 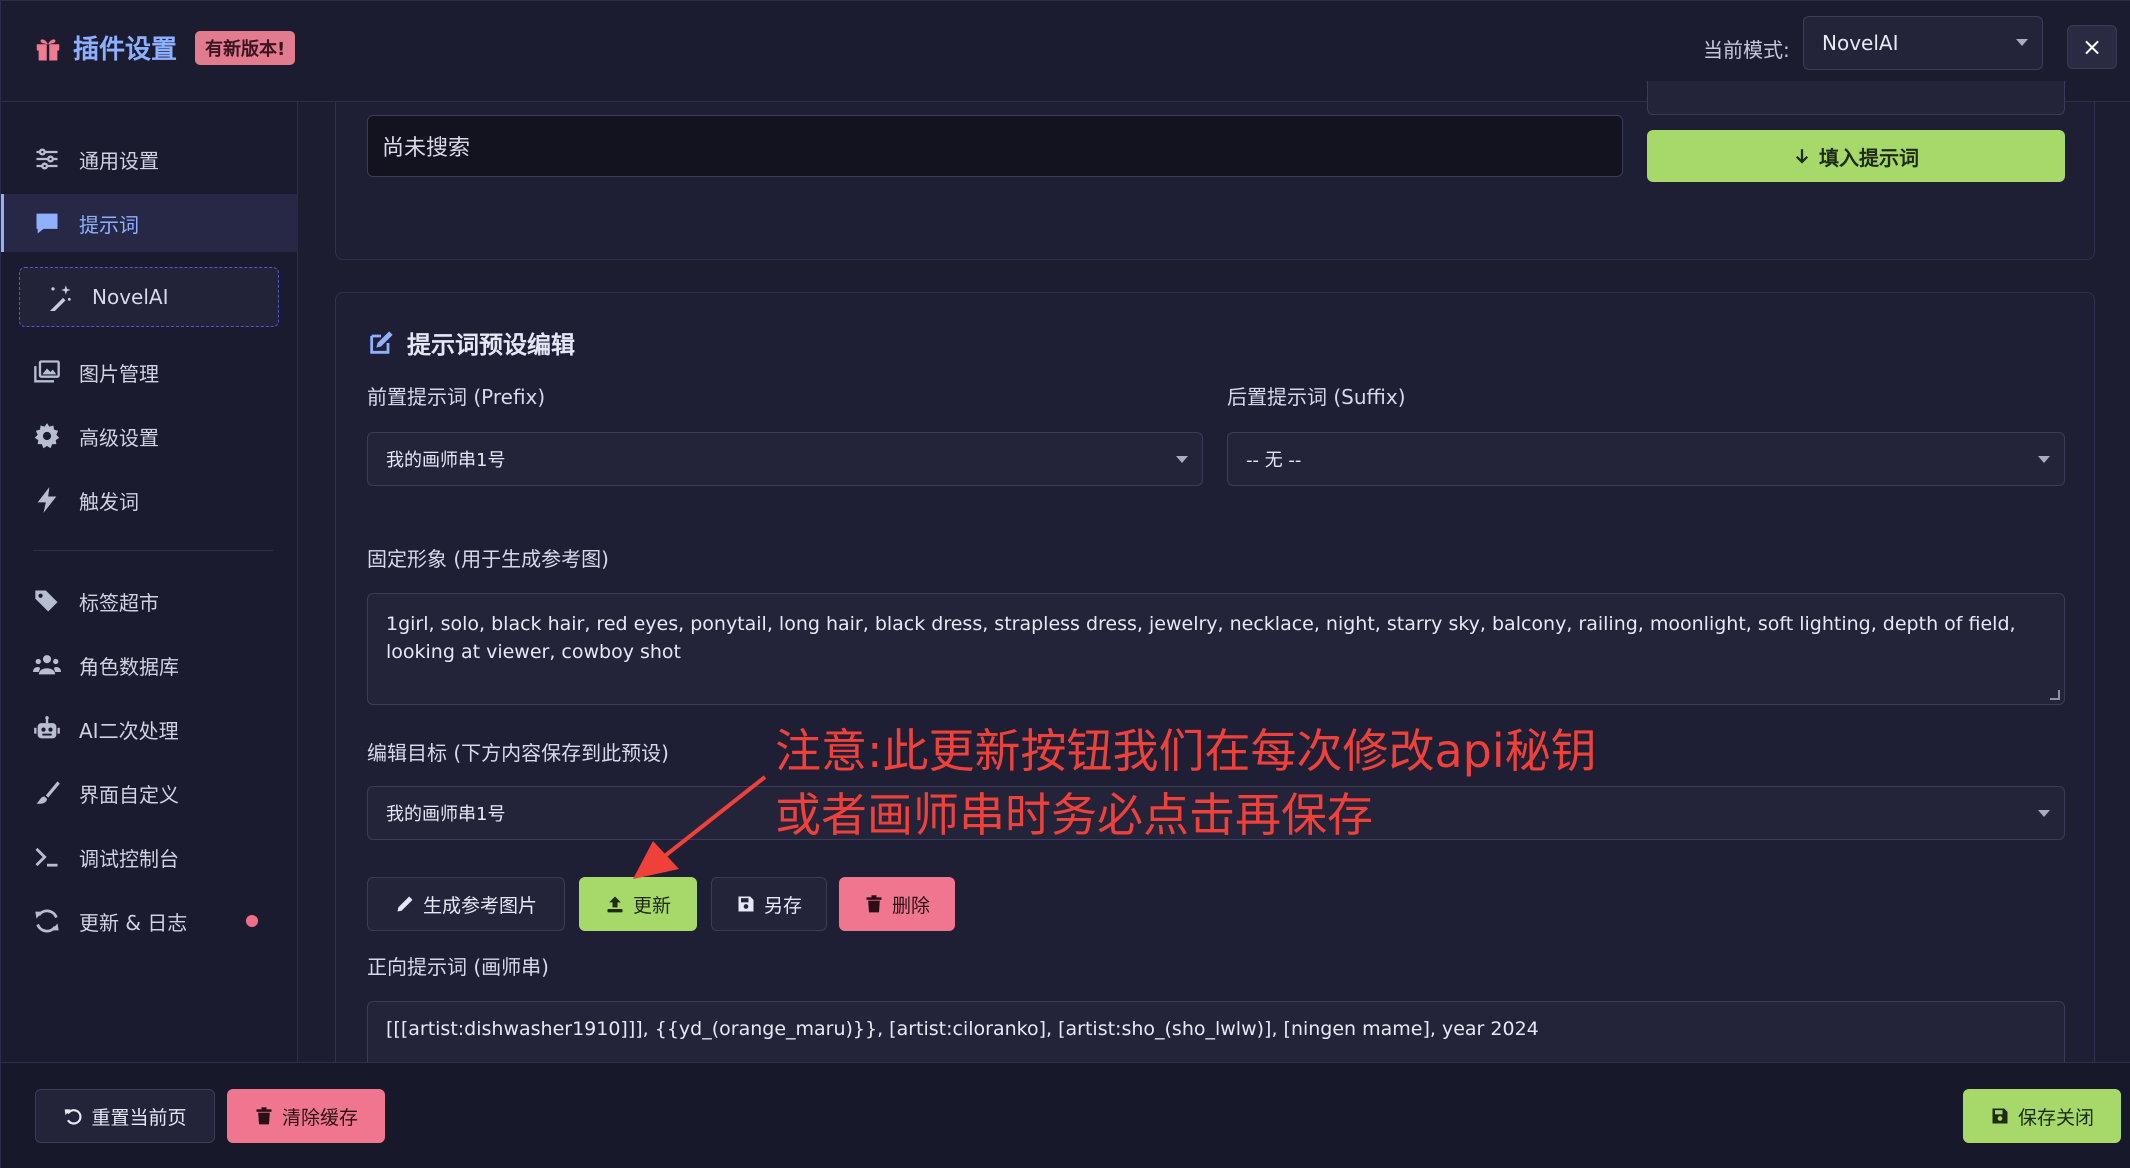 What do you see at coordinates (109, 224) in the screenshot?
I see `sidebar-item-label: 提示词` at bounding box center [109, 224].